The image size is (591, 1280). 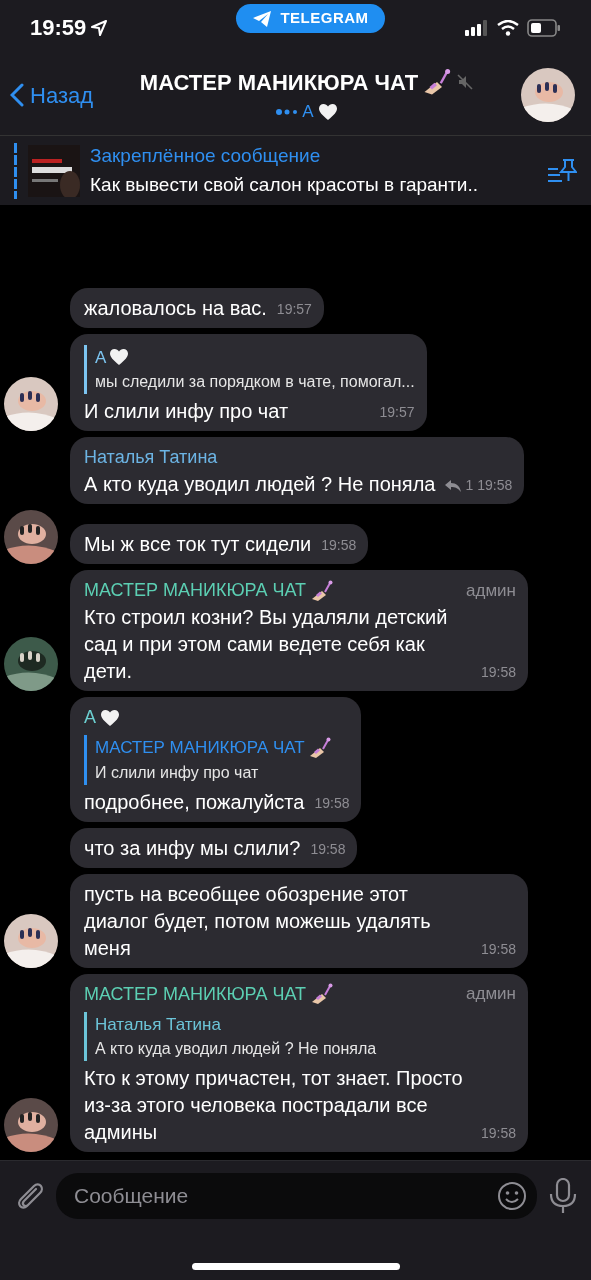 I want to click on message-text: А кто куда уводил людей ? Не поняла, so click(x=260, y=484).